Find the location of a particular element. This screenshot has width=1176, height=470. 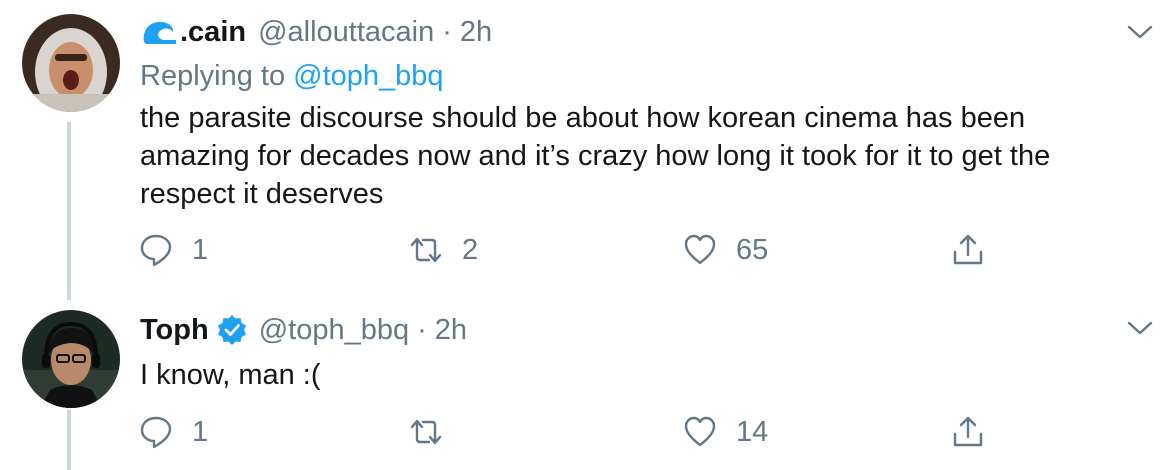

avatar-hooded-man-icon is located at coordinates (71, 63).